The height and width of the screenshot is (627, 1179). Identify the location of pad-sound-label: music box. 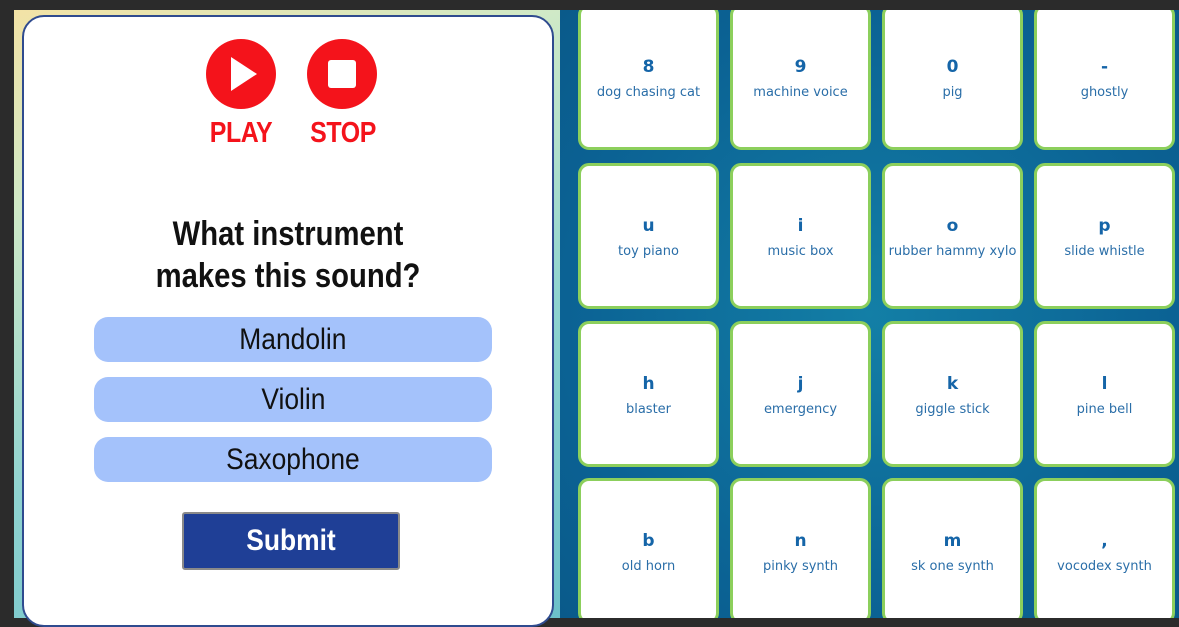
(800, 251).